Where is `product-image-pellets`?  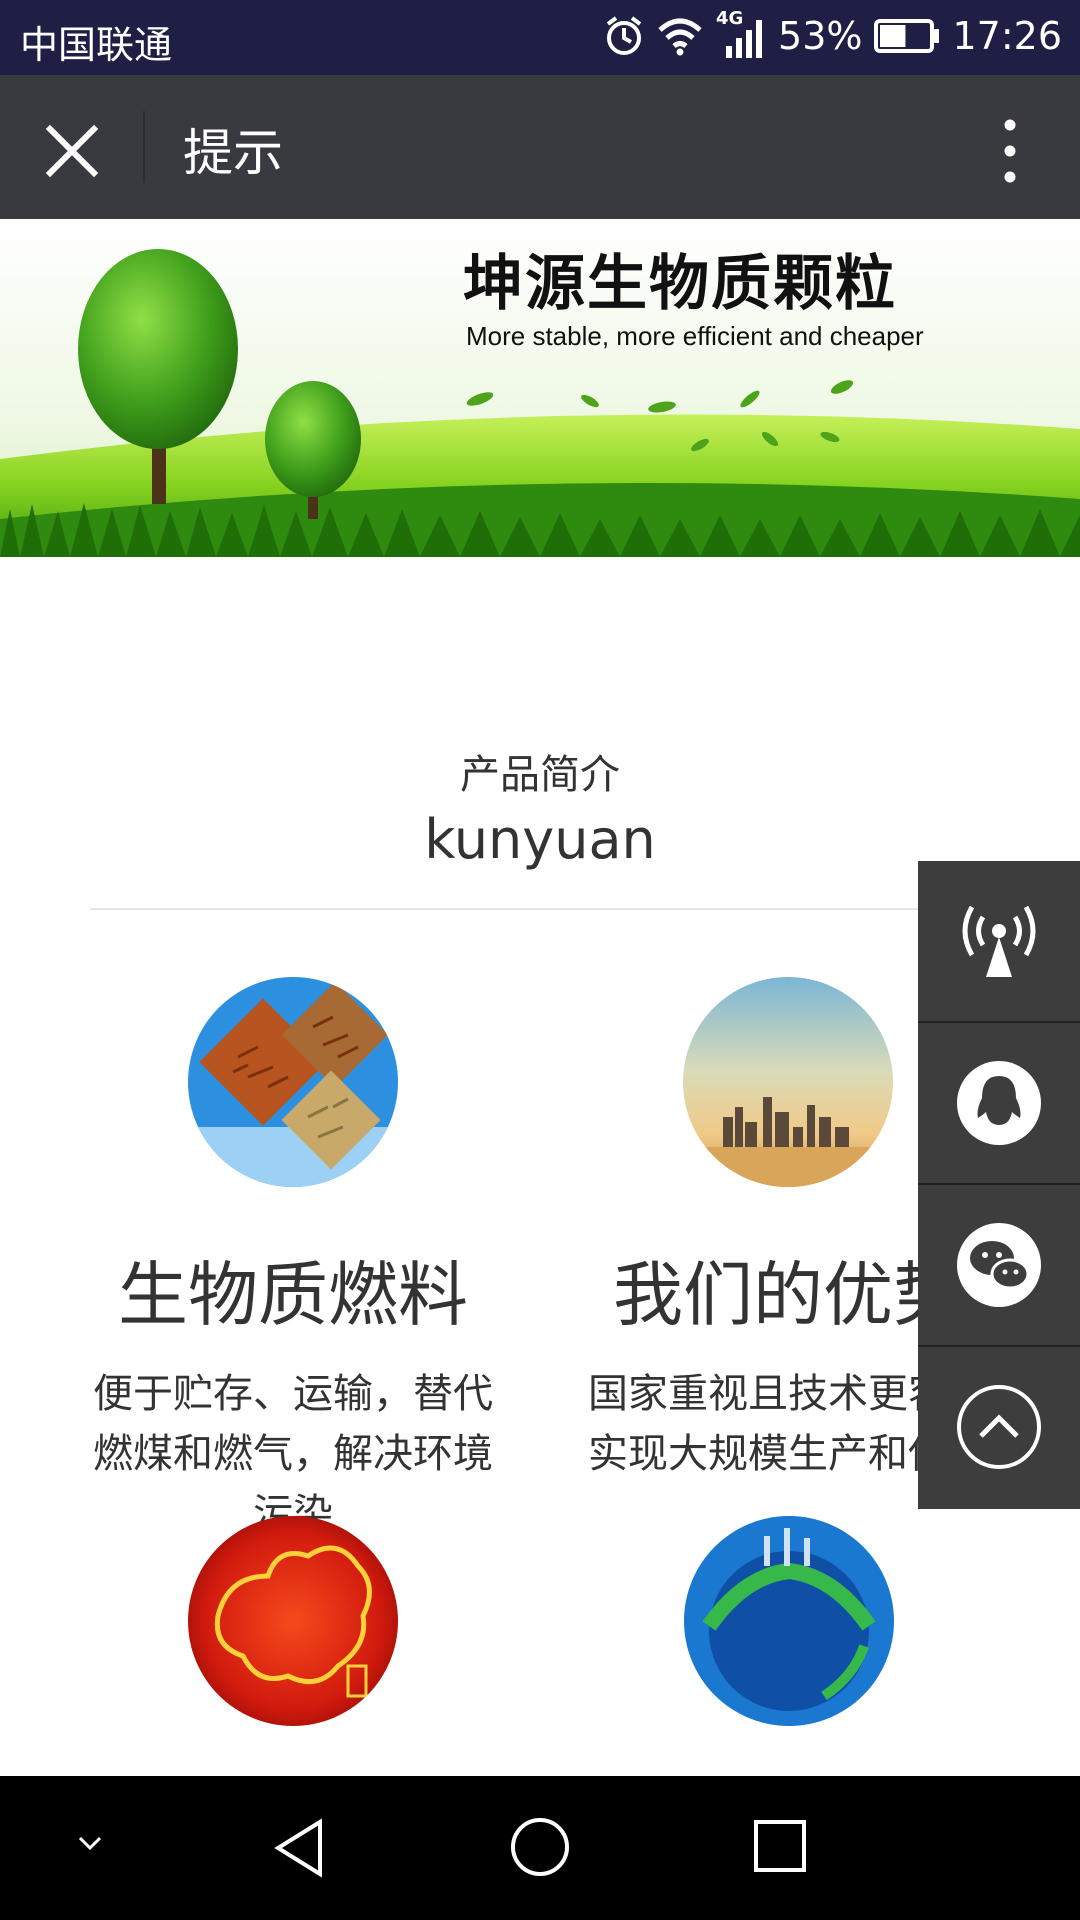 product-image-pellets is located at coordinates (293, 1082).